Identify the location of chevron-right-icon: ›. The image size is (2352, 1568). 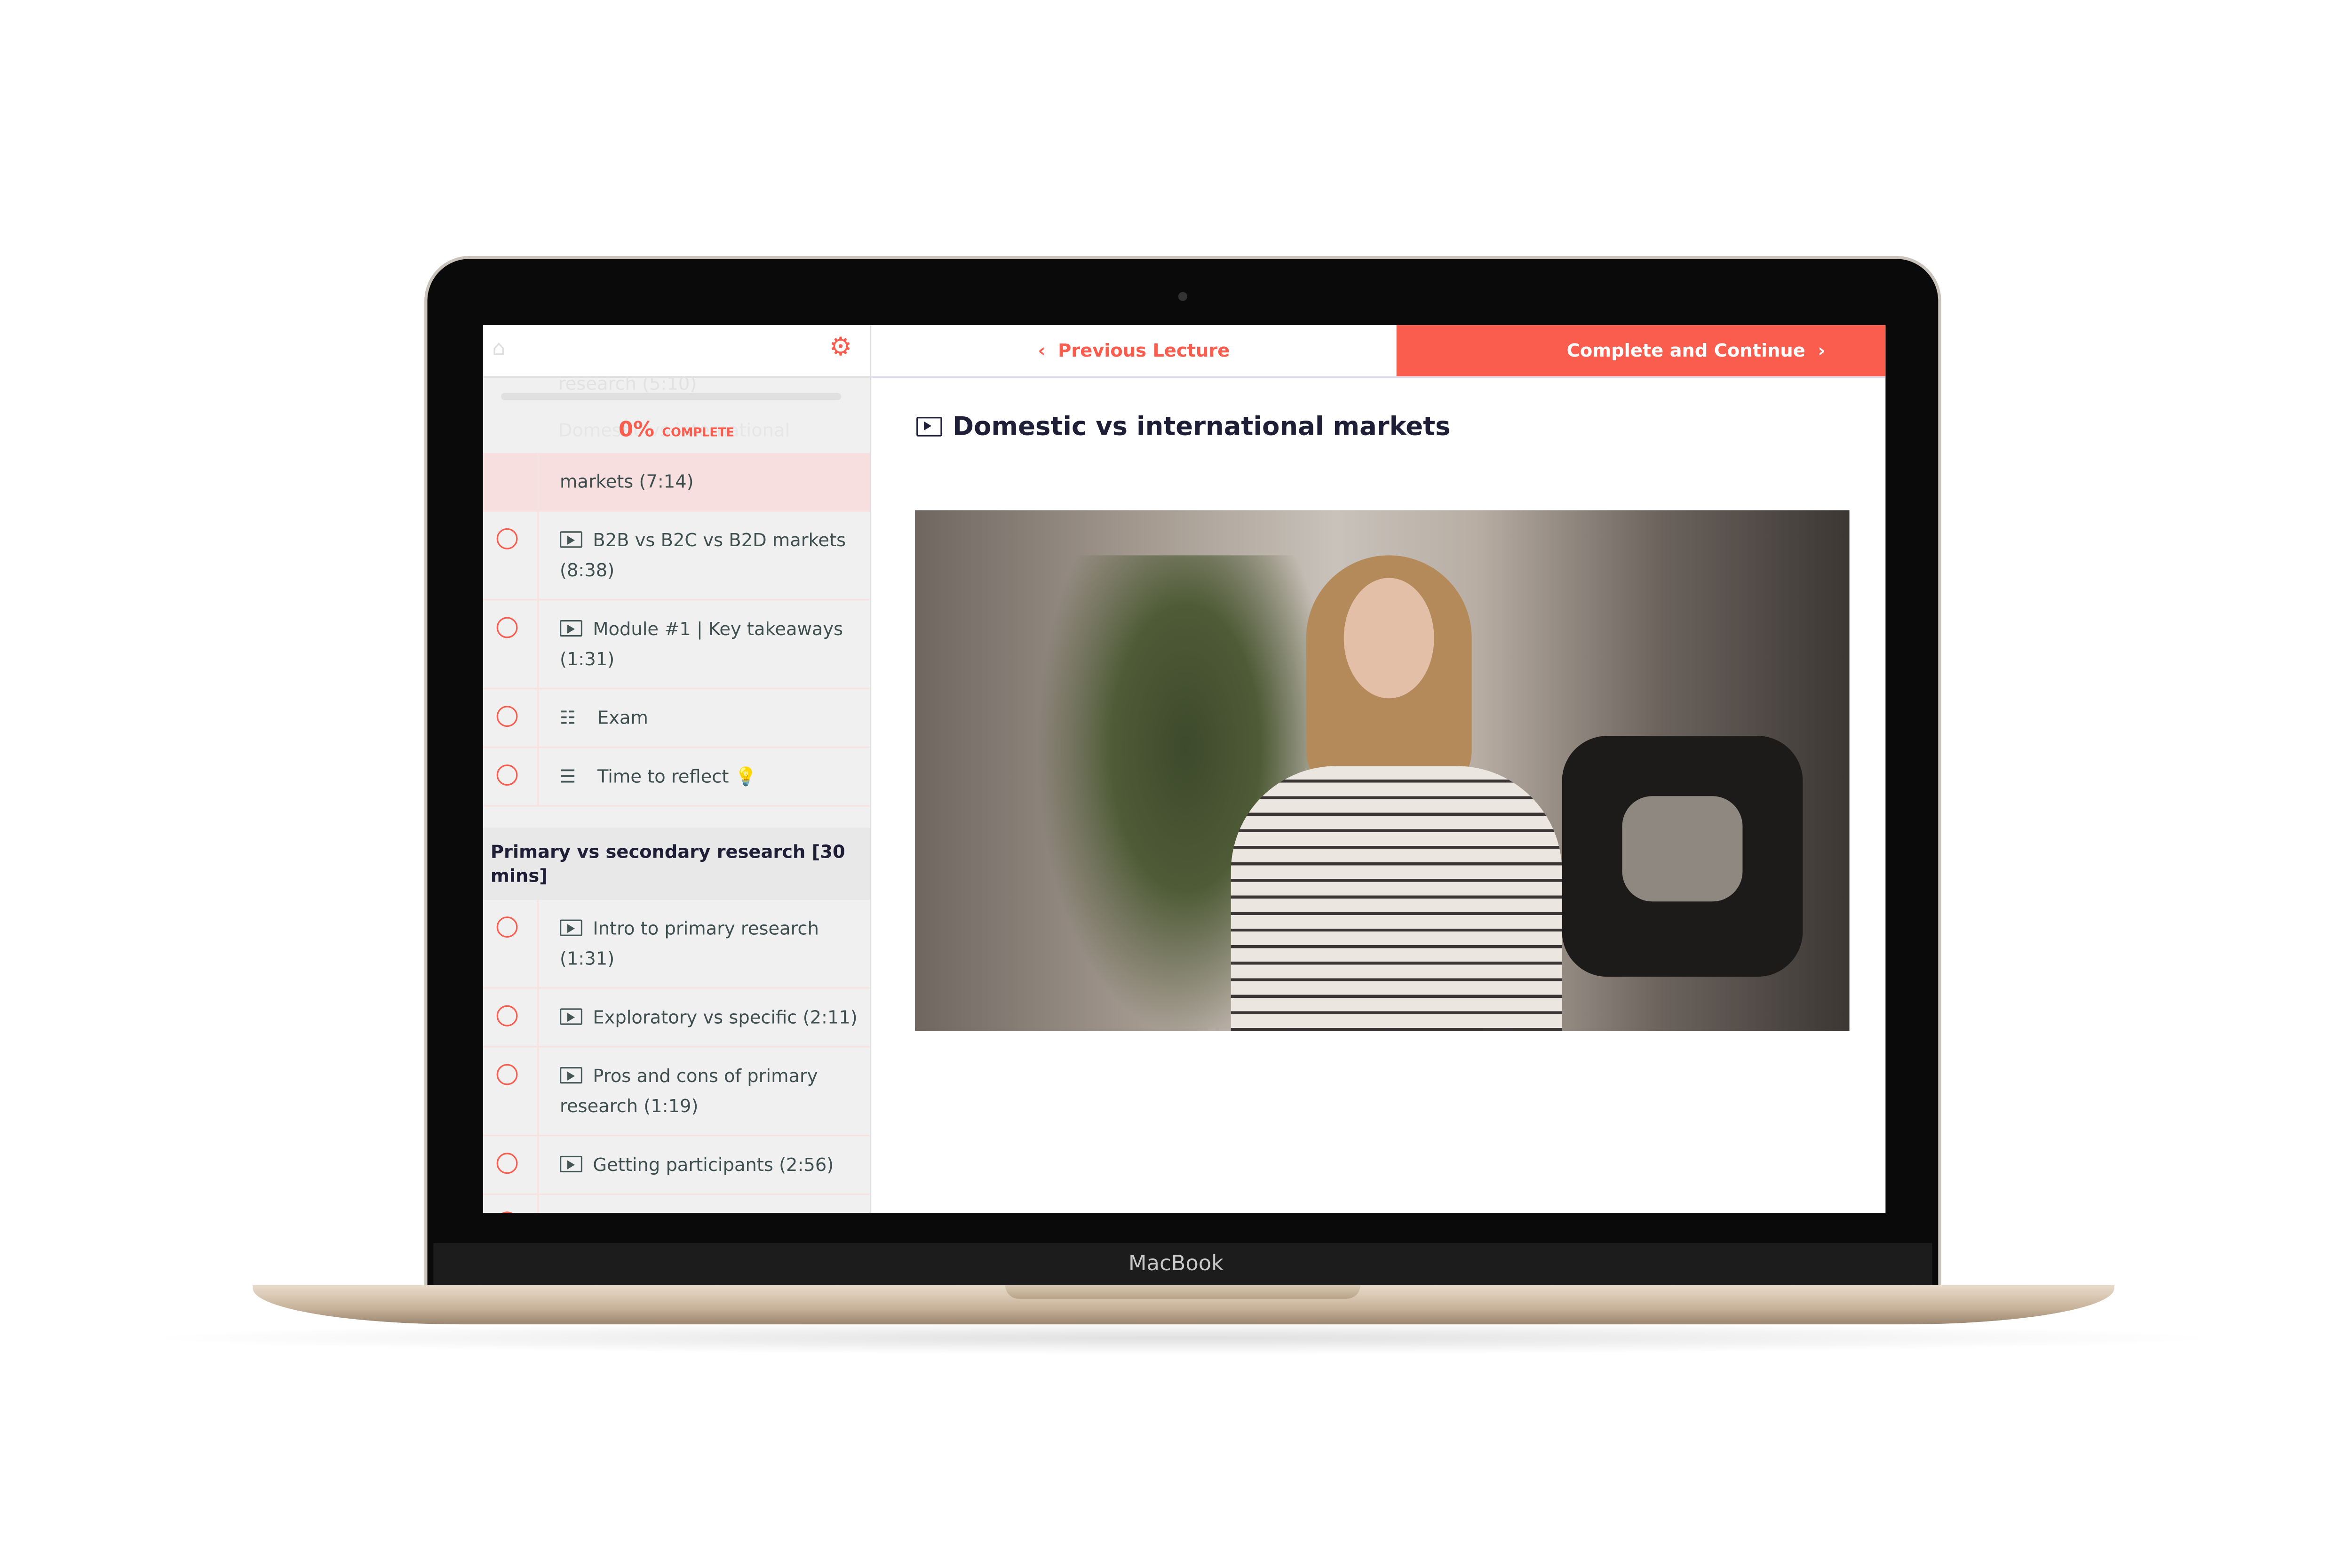
(1815, 350).